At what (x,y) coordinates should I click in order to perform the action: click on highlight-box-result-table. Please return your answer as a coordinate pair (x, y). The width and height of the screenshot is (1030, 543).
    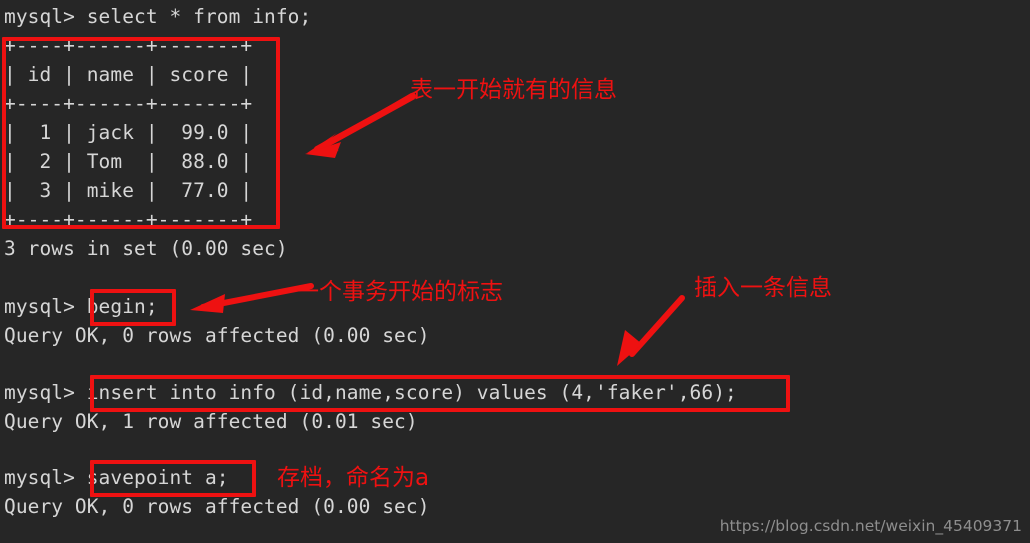
    Looking at the image, I should click on (141, 133).